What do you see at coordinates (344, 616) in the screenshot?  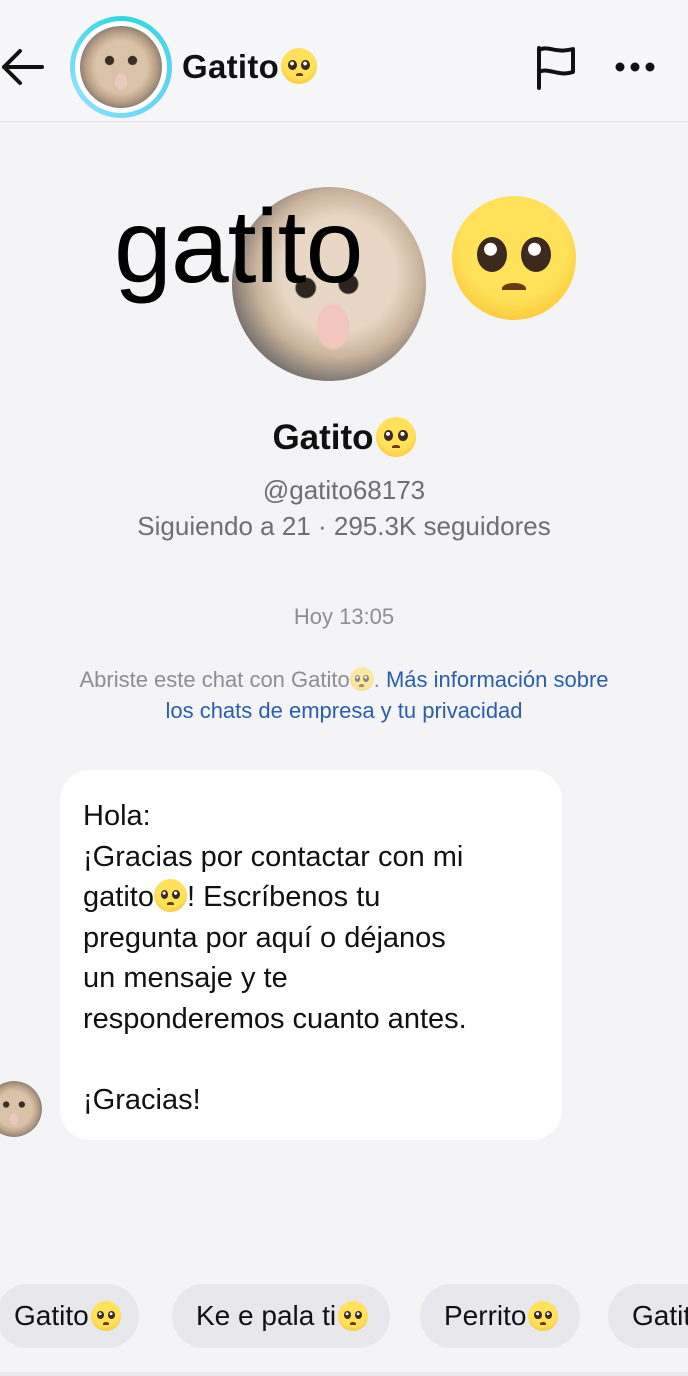 I see `chat-timestamp: Hoy 13:05` at bounding box center [344, 616].